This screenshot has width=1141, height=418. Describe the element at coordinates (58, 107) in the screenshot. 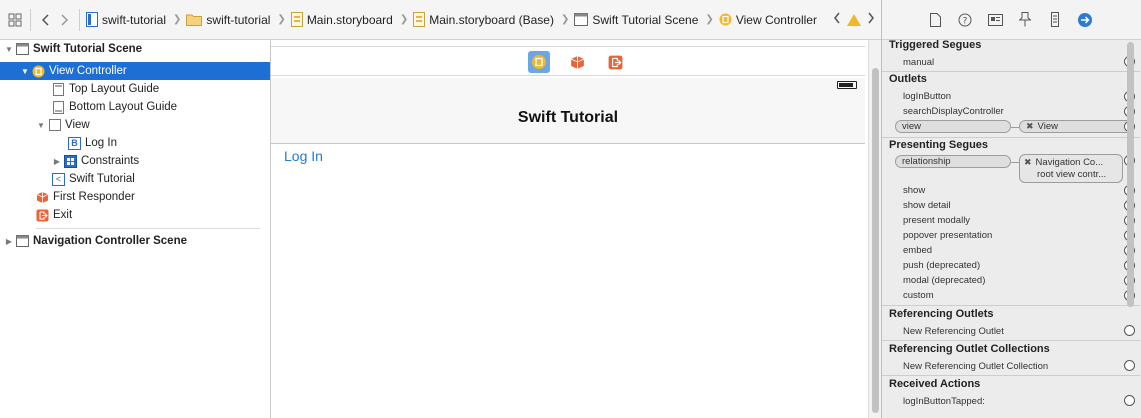

I see `layout-guide-icon` at that location.